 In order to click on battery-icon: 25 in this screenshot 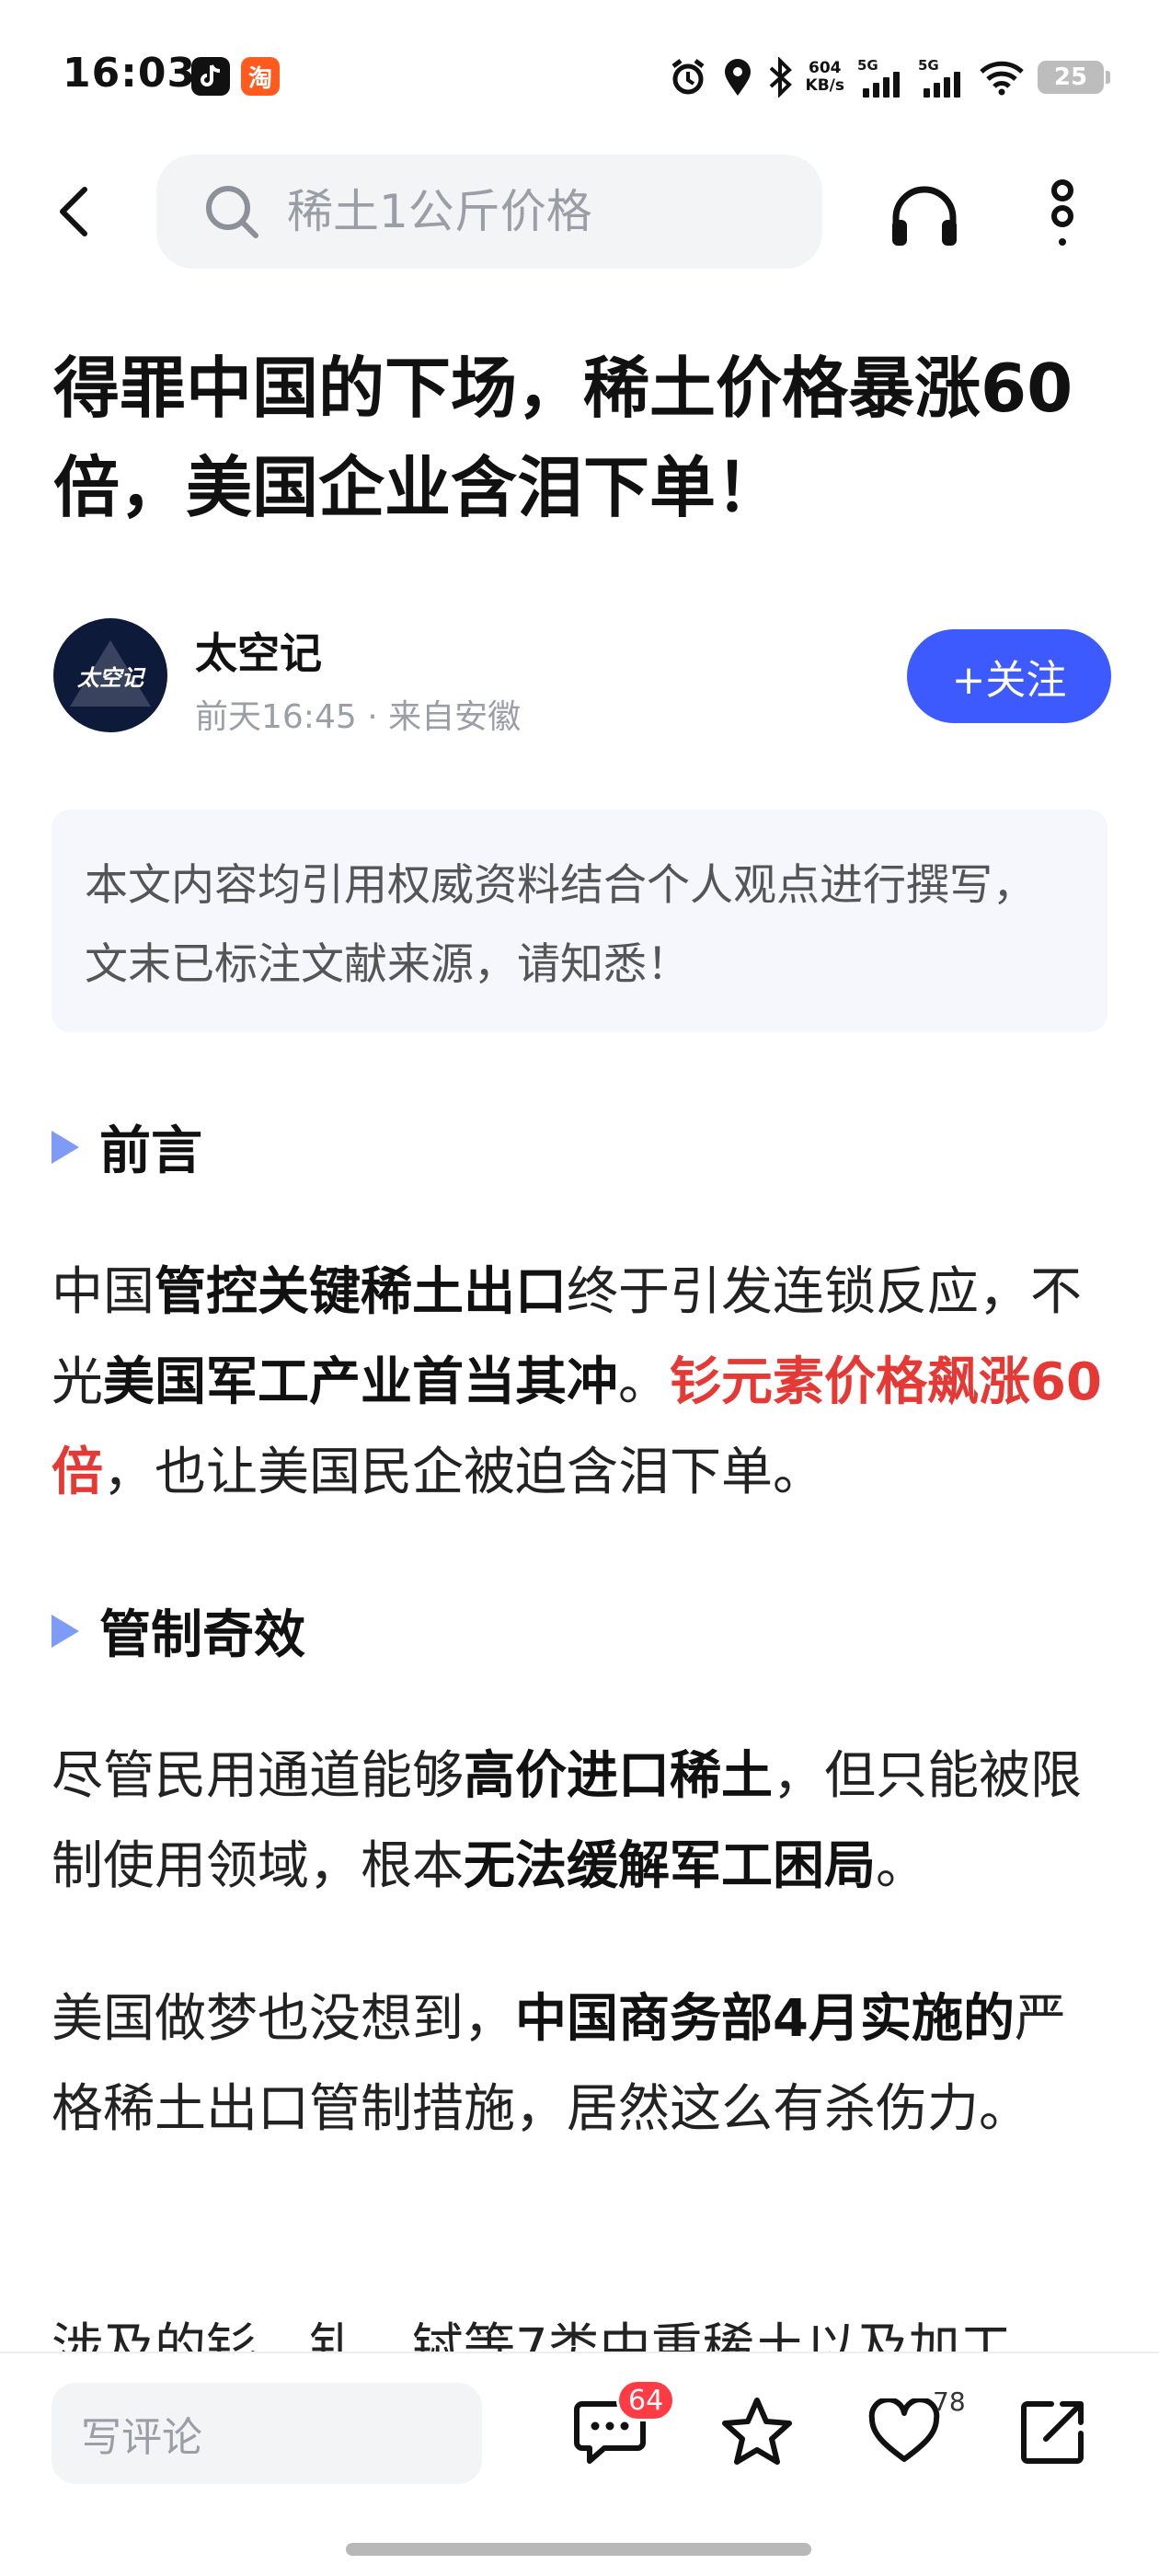, I will do `click(1074, 77)`.